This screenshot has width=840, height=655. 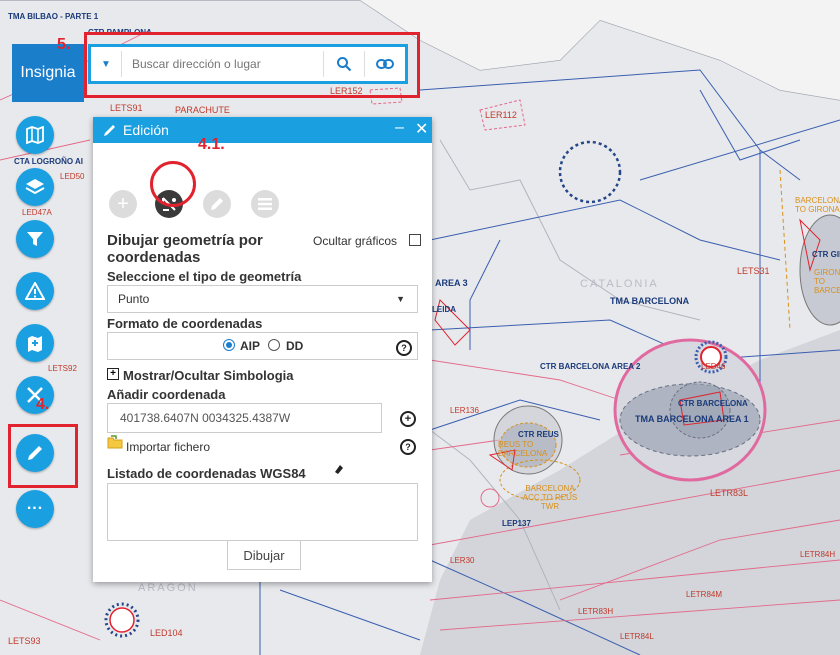 I want to click on map-label: LETR84M, so click(x=704, y=594).